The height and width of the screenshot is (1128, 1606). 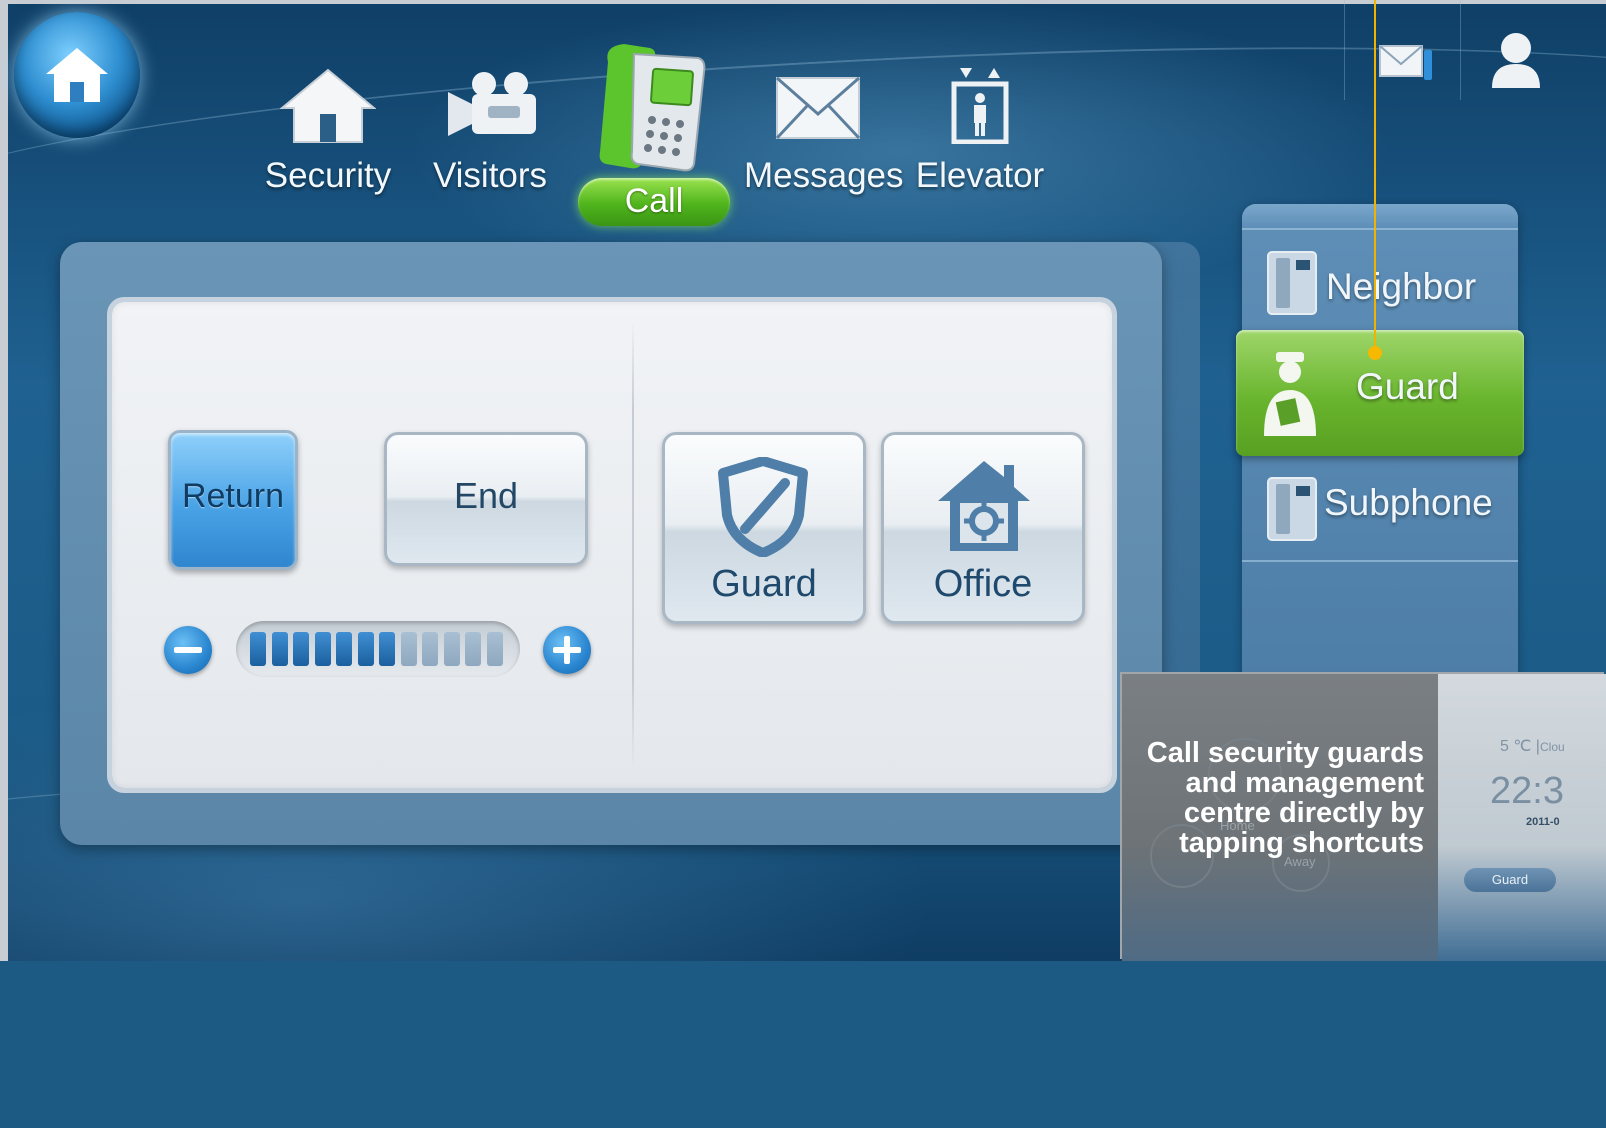 I want to click on shield-icon, so click(x=763, y=507).